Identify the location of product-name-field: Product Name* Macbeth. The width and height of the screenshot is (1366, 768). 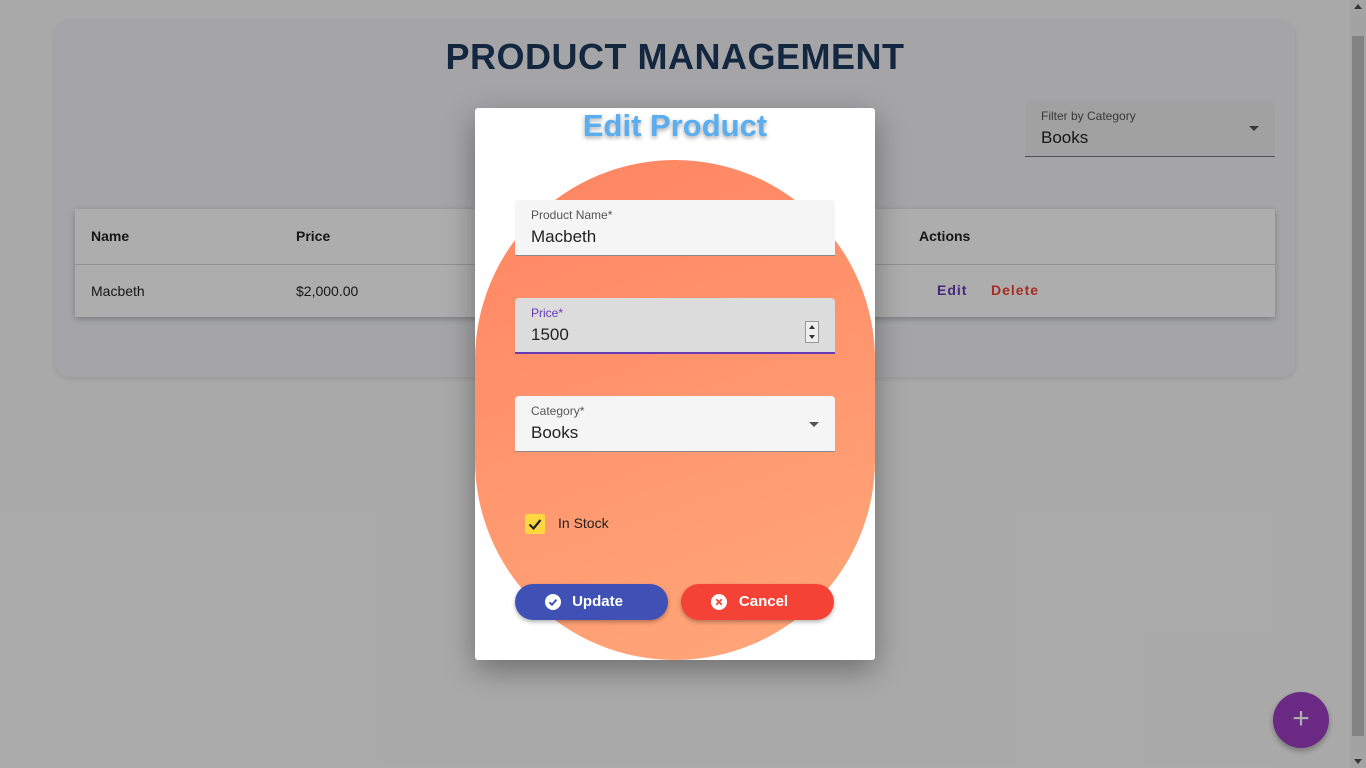
(675, 228).